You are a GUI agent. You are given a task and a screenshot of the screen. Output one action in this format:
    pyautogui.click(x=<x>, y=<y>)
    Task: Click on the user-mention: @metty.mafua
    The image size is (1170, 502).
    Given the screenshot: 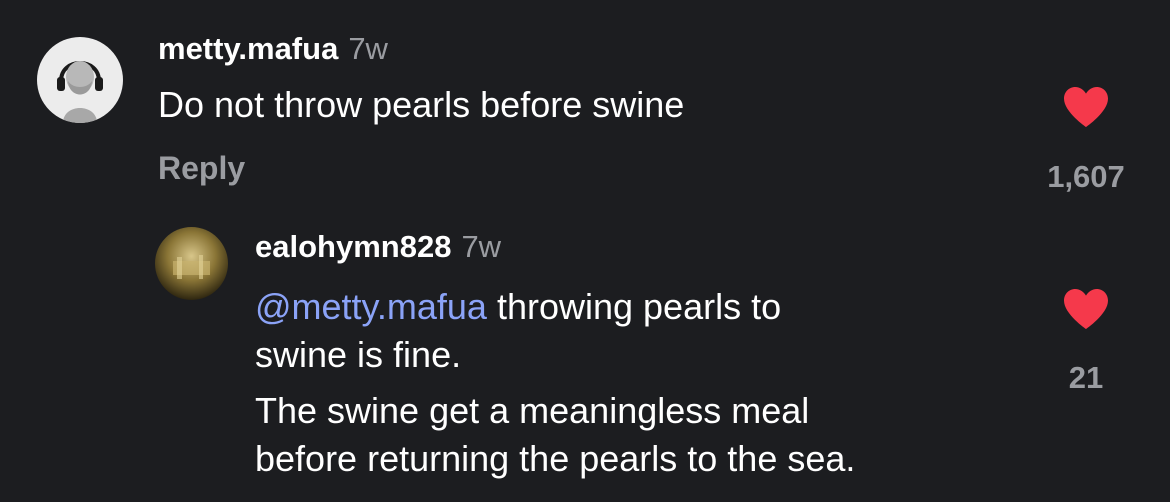 What is the action you would take?
    pyautogui.click(x=371, y=306)
    